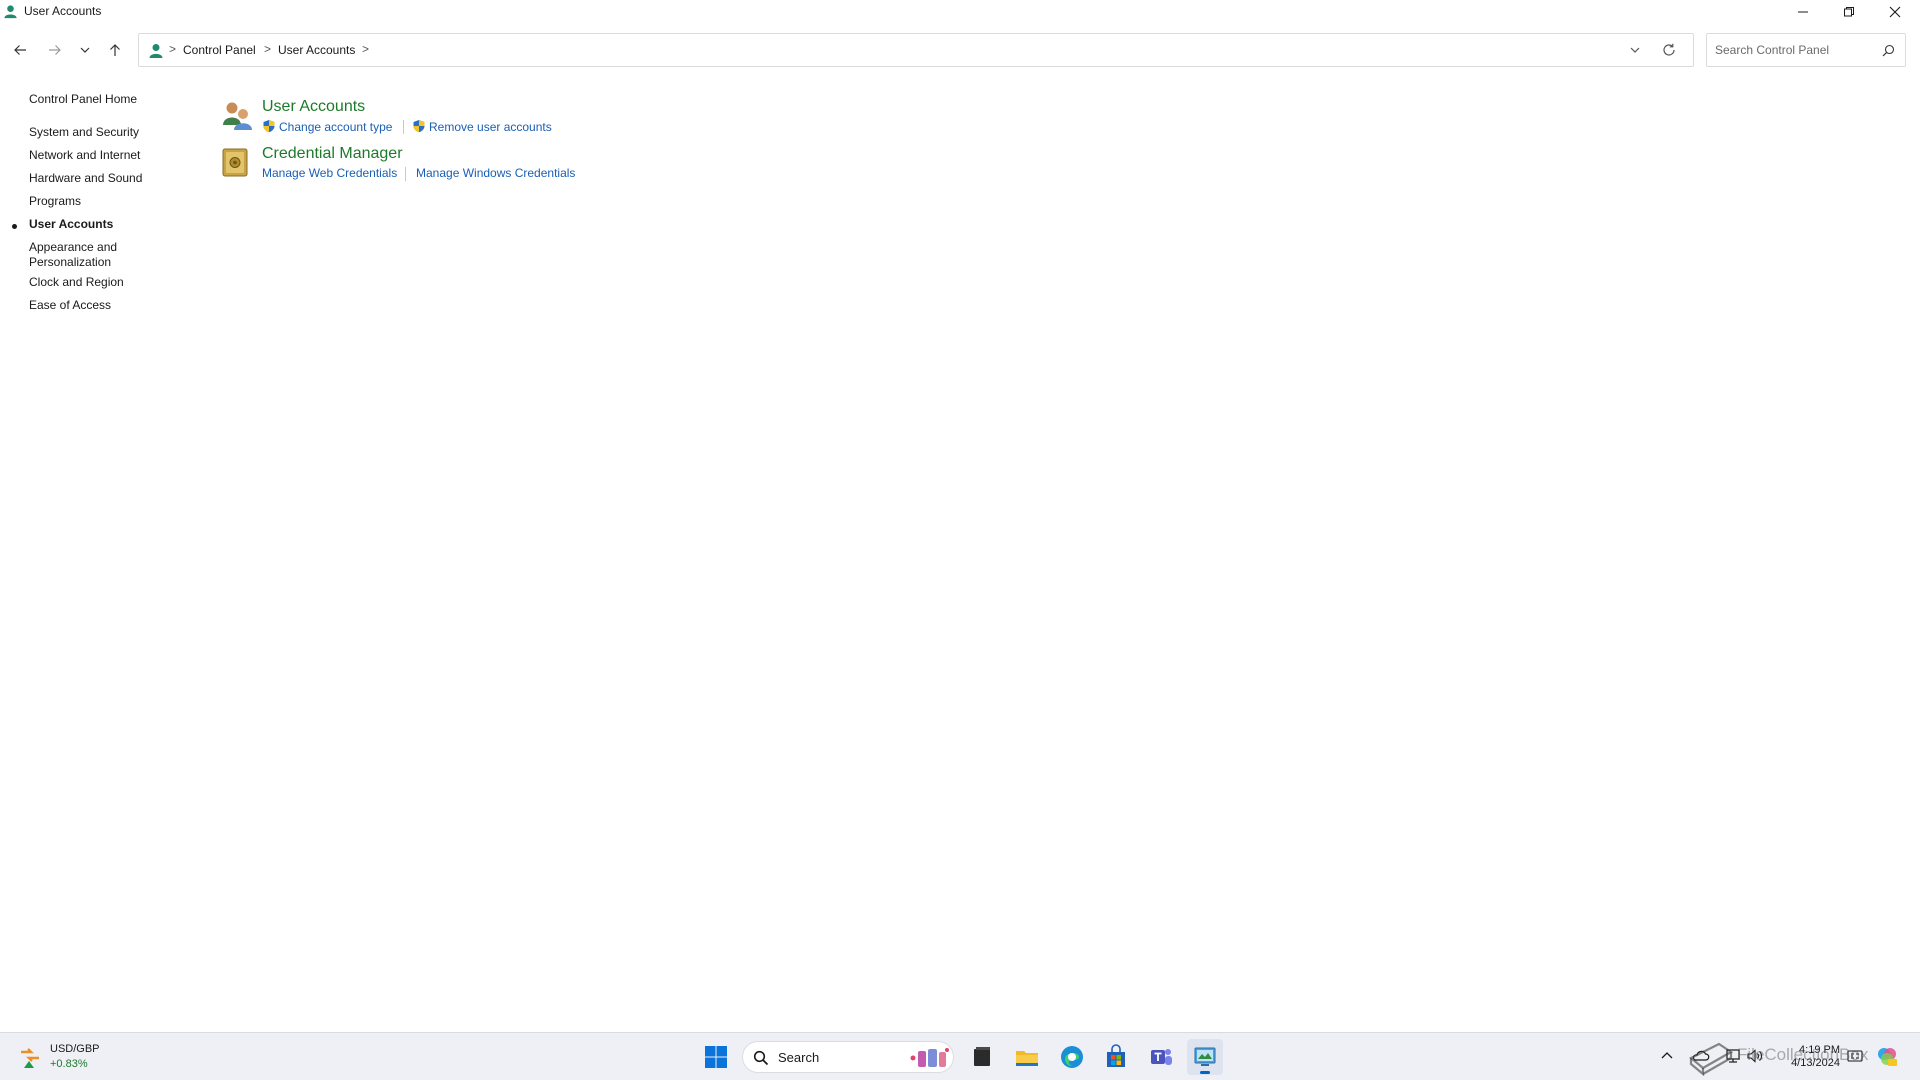 This screenshot has width=1920, height=1080. I want to click on file-manager-icon, so click(982, 1056).